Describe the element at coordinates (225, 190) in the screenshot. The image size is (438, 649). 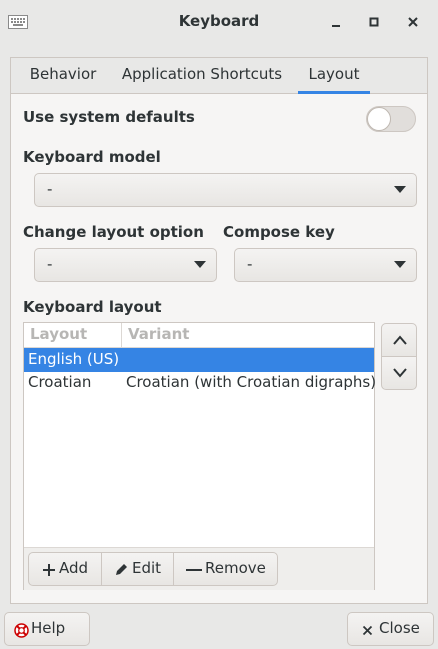
I see `keyboard-model-combo: -` at that location.